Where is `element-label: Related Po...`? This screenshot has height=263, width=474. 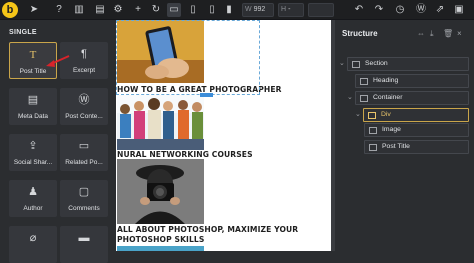
element-label: Related Po... is located at coordinates (84, 162).